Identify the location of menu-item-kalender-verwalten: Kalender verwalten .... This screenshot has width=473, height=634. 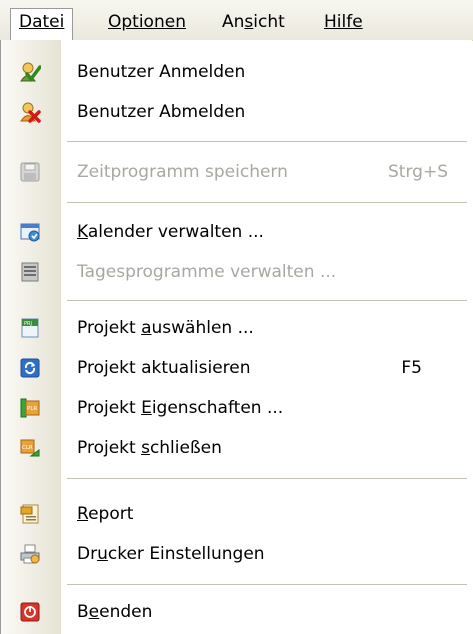
(236, 232).